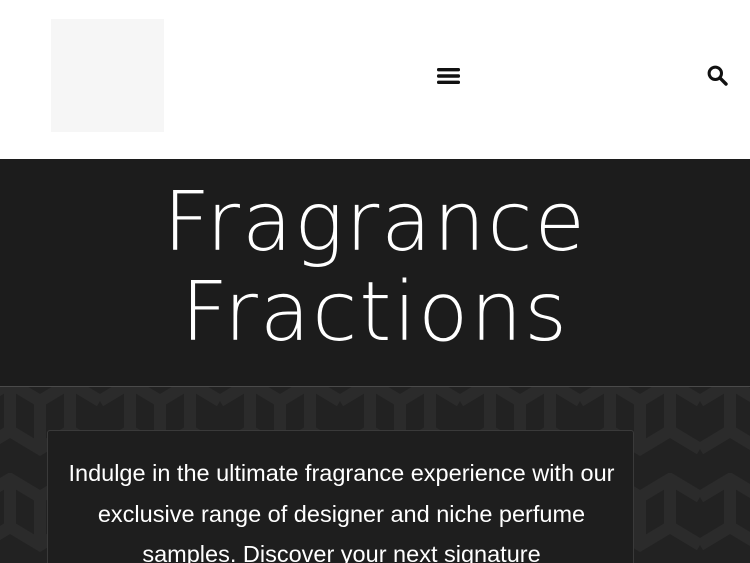 This screenshot has width=750, height=563. I want to click on search-button, so click(717, 75).